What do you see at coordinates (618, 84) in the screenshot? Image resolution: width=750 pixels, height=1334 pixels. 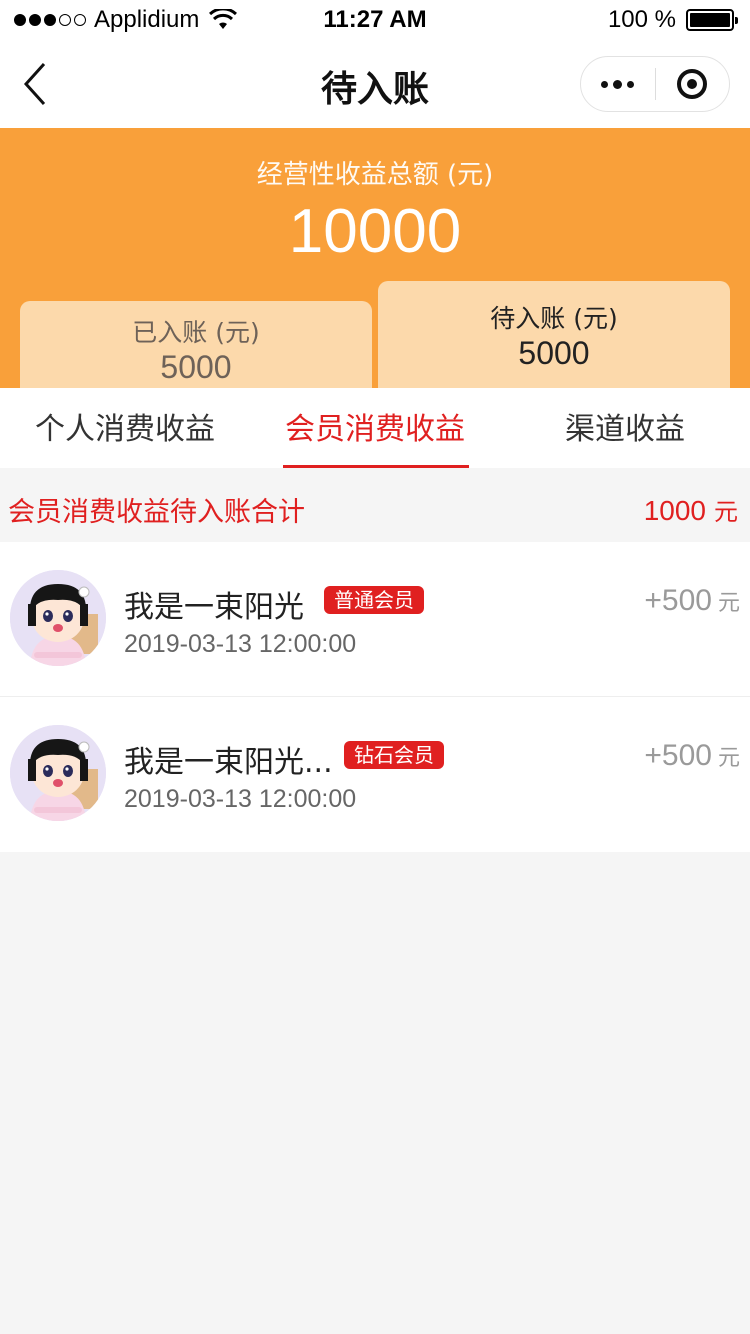 I see `more-button` at bounding box center [618, 84].